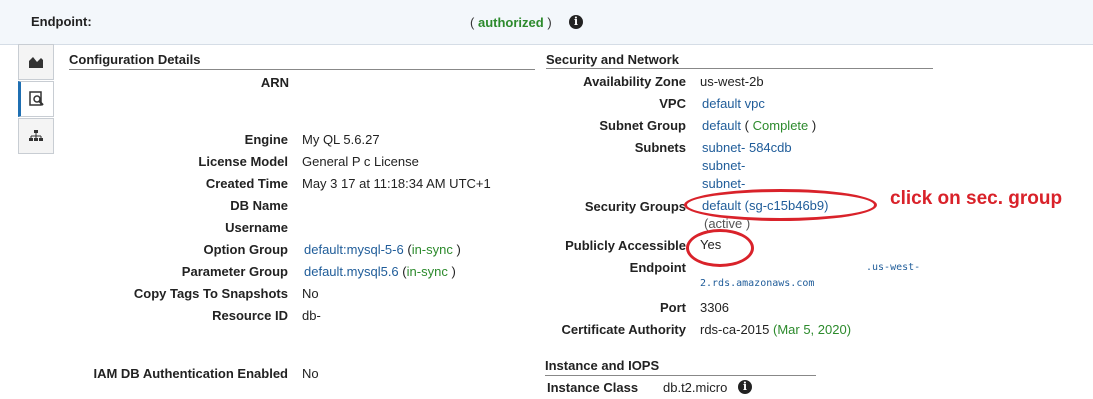 This screenshot has height=399, width=1093. I want to click on topology-icon, so click(36, 135).